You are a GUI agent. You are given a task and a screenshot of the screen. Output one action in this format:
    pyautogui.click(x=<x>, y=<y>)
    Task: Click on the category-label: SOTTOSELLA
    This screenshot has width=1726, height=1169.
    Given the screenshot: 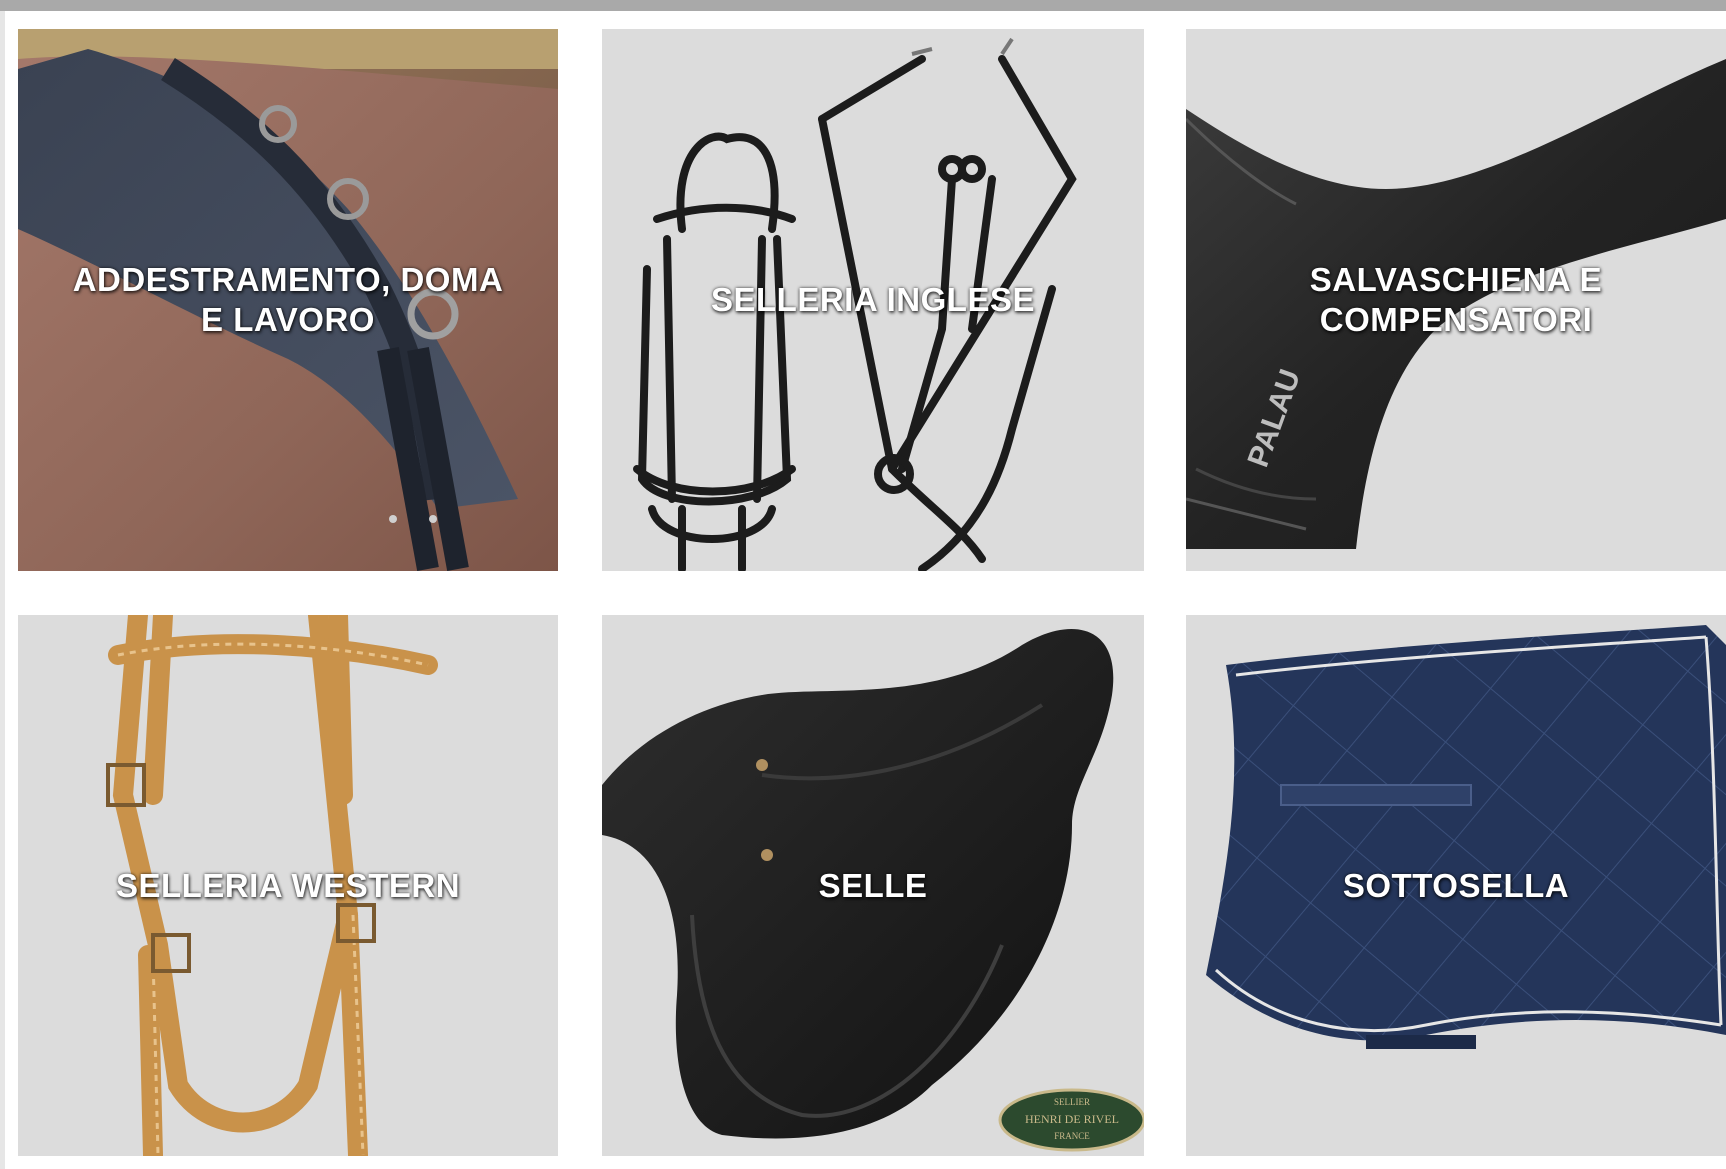 What is the action you would take?
    pyautogui.click(x=1456, y=885)
    